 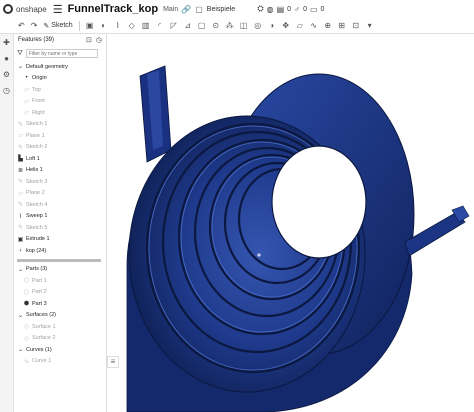 I want to click on feature-label: kop (24), so click(x=36, y=250).